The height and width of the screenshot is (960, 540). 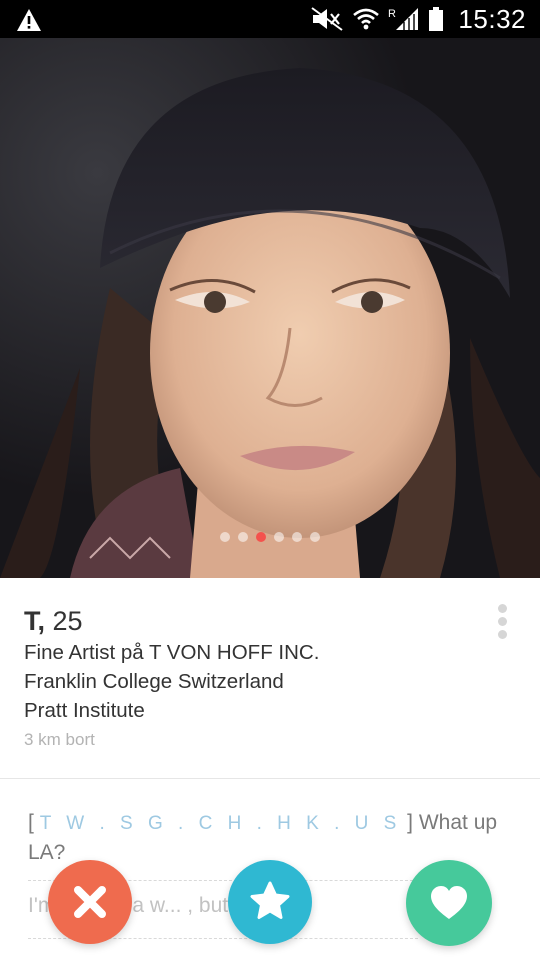 What do you see at coordinates (172, 652) in the screenshot?
I see `profile-job: Fine Artist på T VON HOFF INC.` at bounding box center [172, 652].